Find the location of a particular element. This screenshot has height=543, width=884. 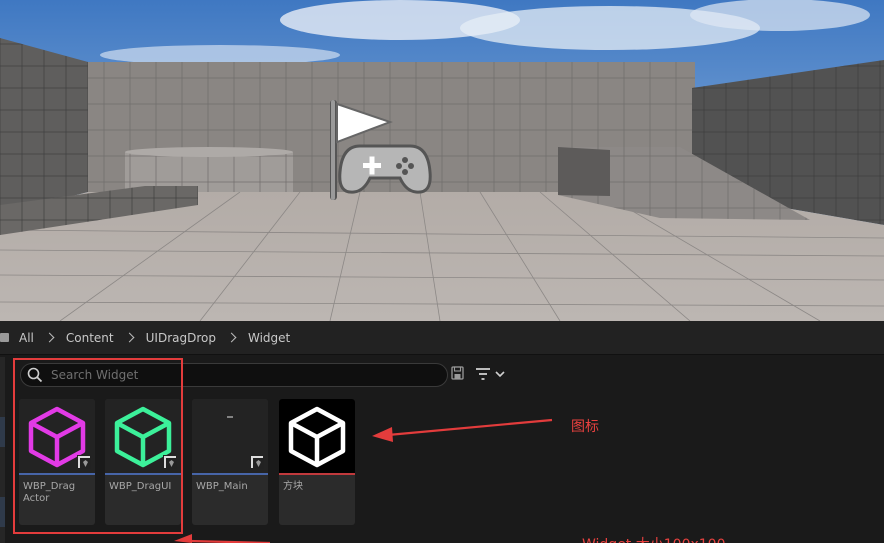

annotation-icon-label: 图标 is located at coordinates (585, 427).